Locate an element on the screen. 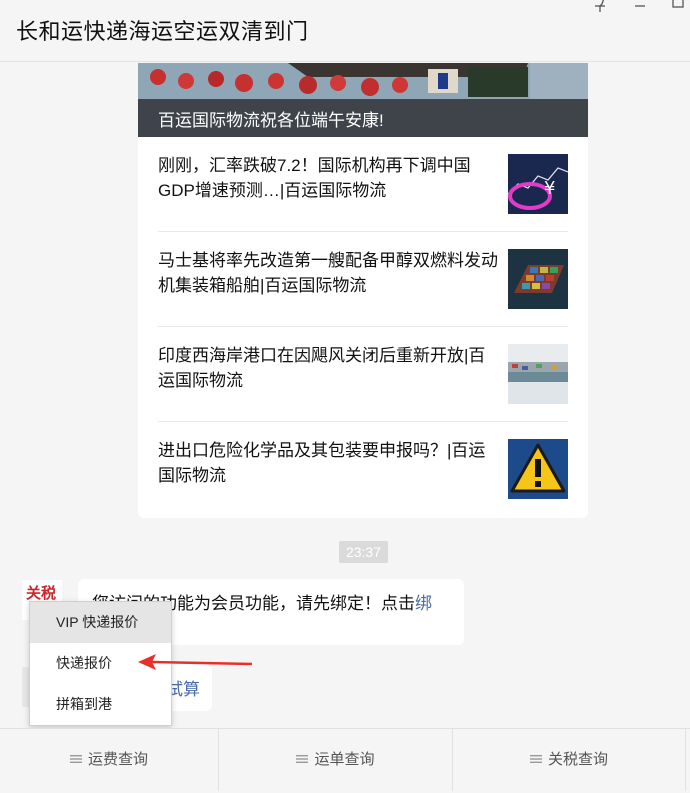 The image size is (690, 793). avatar-logo-text: 关税 is located at coordinates (41, 593).